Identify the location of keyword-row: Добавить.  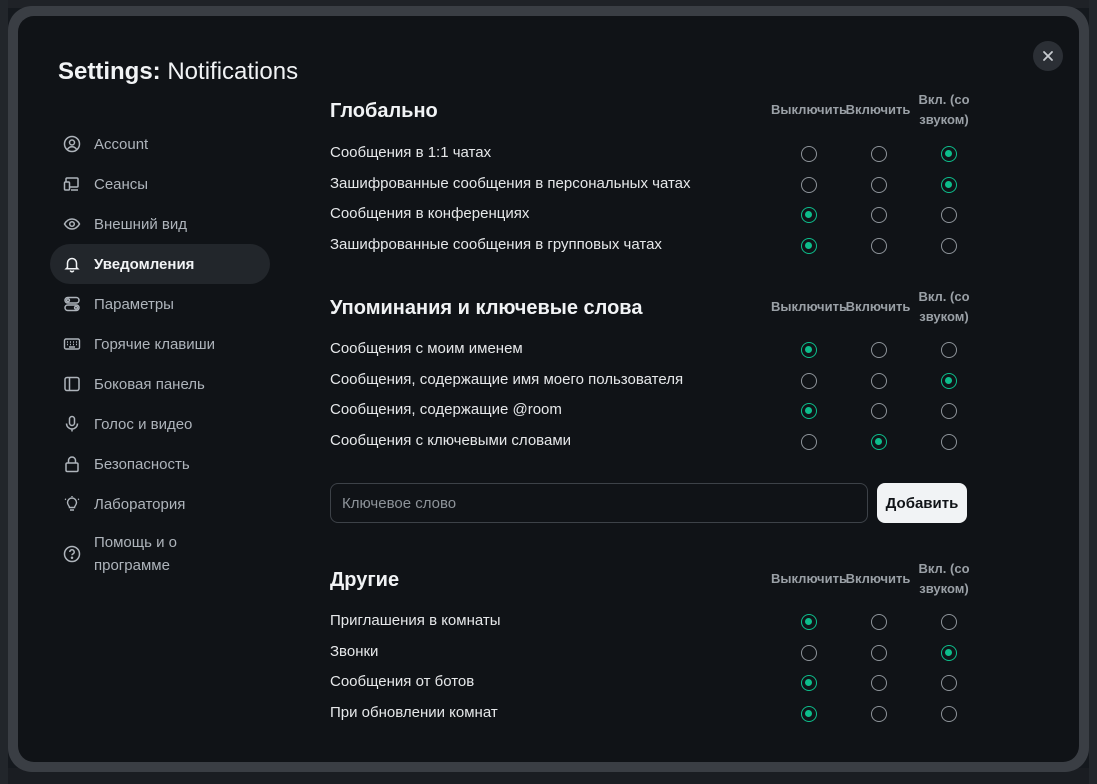
(655, 503).